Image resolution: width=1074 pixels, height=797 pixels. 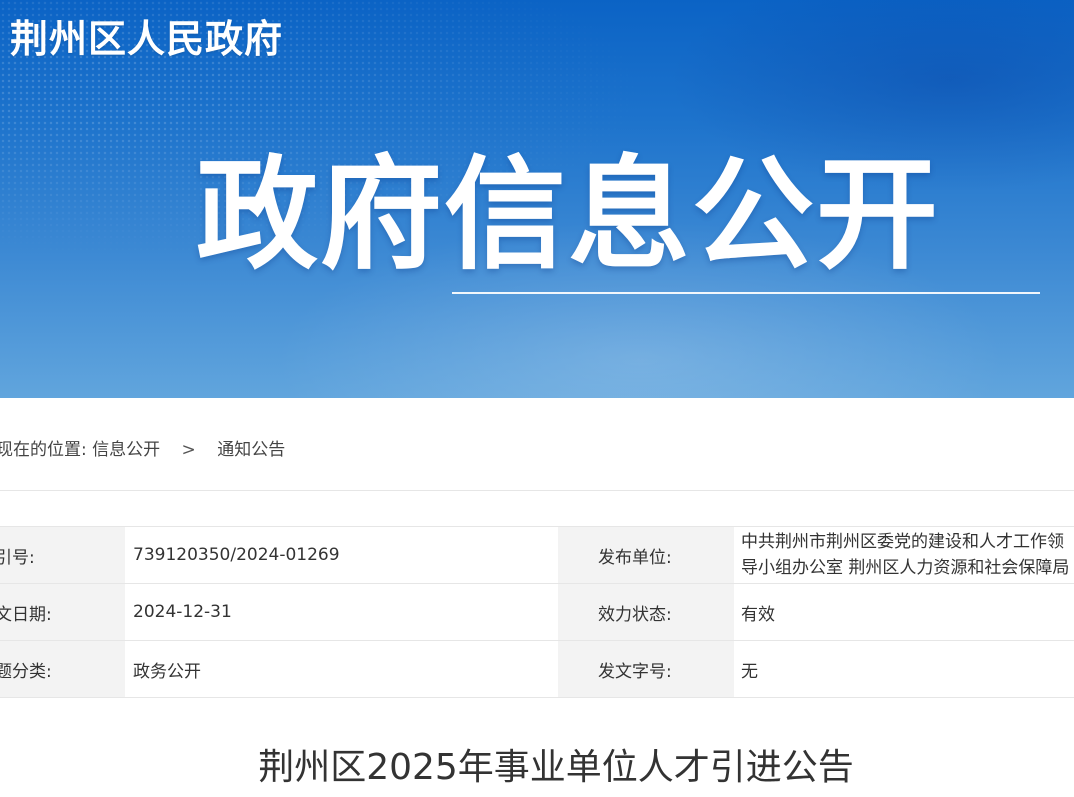 I want to click on meta-row: 主题分类: 政务公开 发文字号: 无, so click(x=537, y=669).